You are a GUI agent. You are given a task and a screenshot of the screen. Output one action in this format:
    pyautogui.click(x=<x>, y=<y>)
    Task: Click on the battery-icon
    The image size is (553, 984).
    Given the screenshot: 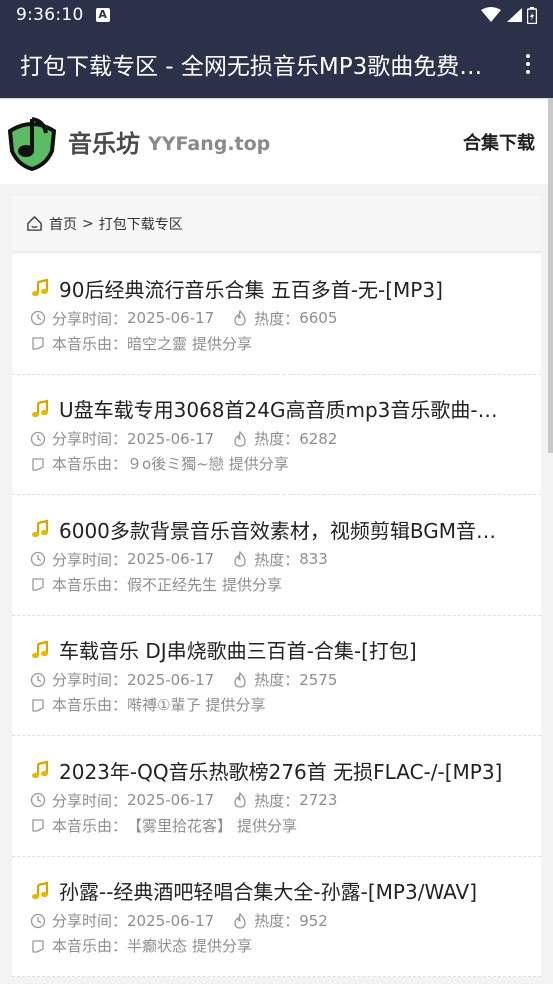 What is the action you would take?
    pyautogui.click(x=532, y=15)
    